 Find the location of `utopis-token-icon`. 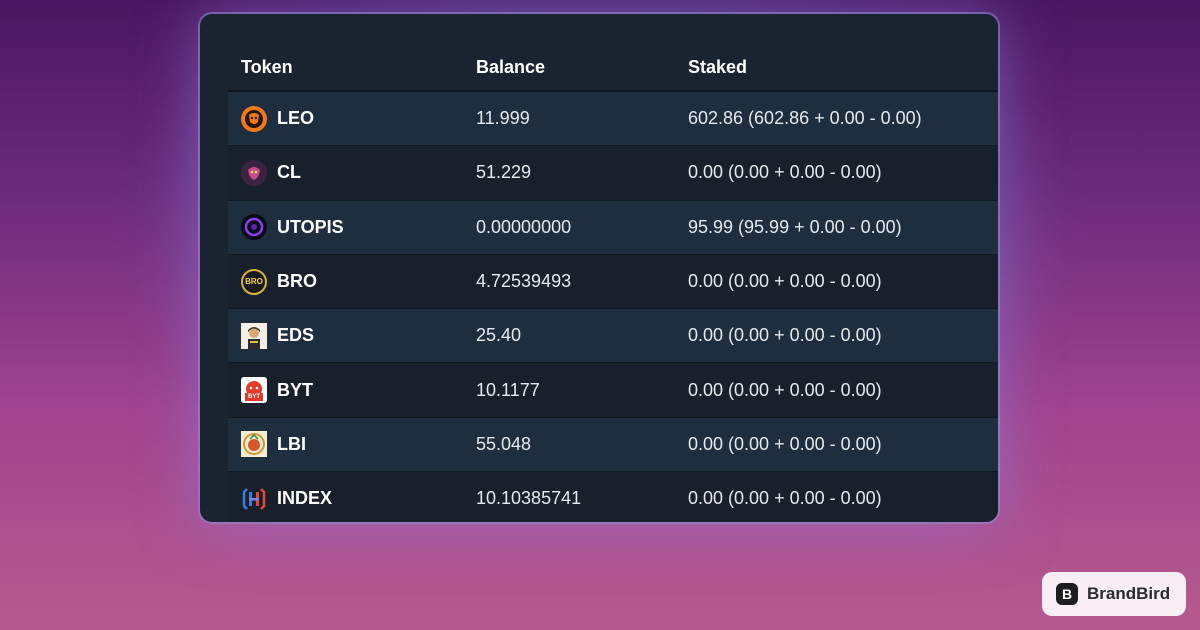

utopis-token-icon is located at coordinates (254, 227).